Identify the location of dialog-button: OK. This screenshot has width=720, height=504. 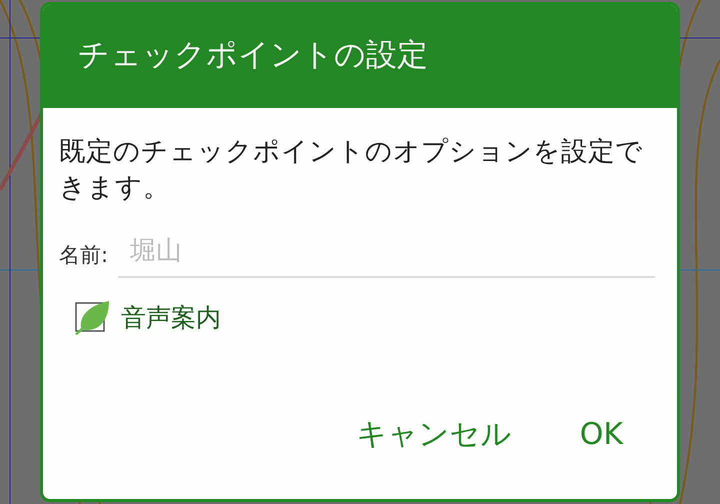
(601, 434).